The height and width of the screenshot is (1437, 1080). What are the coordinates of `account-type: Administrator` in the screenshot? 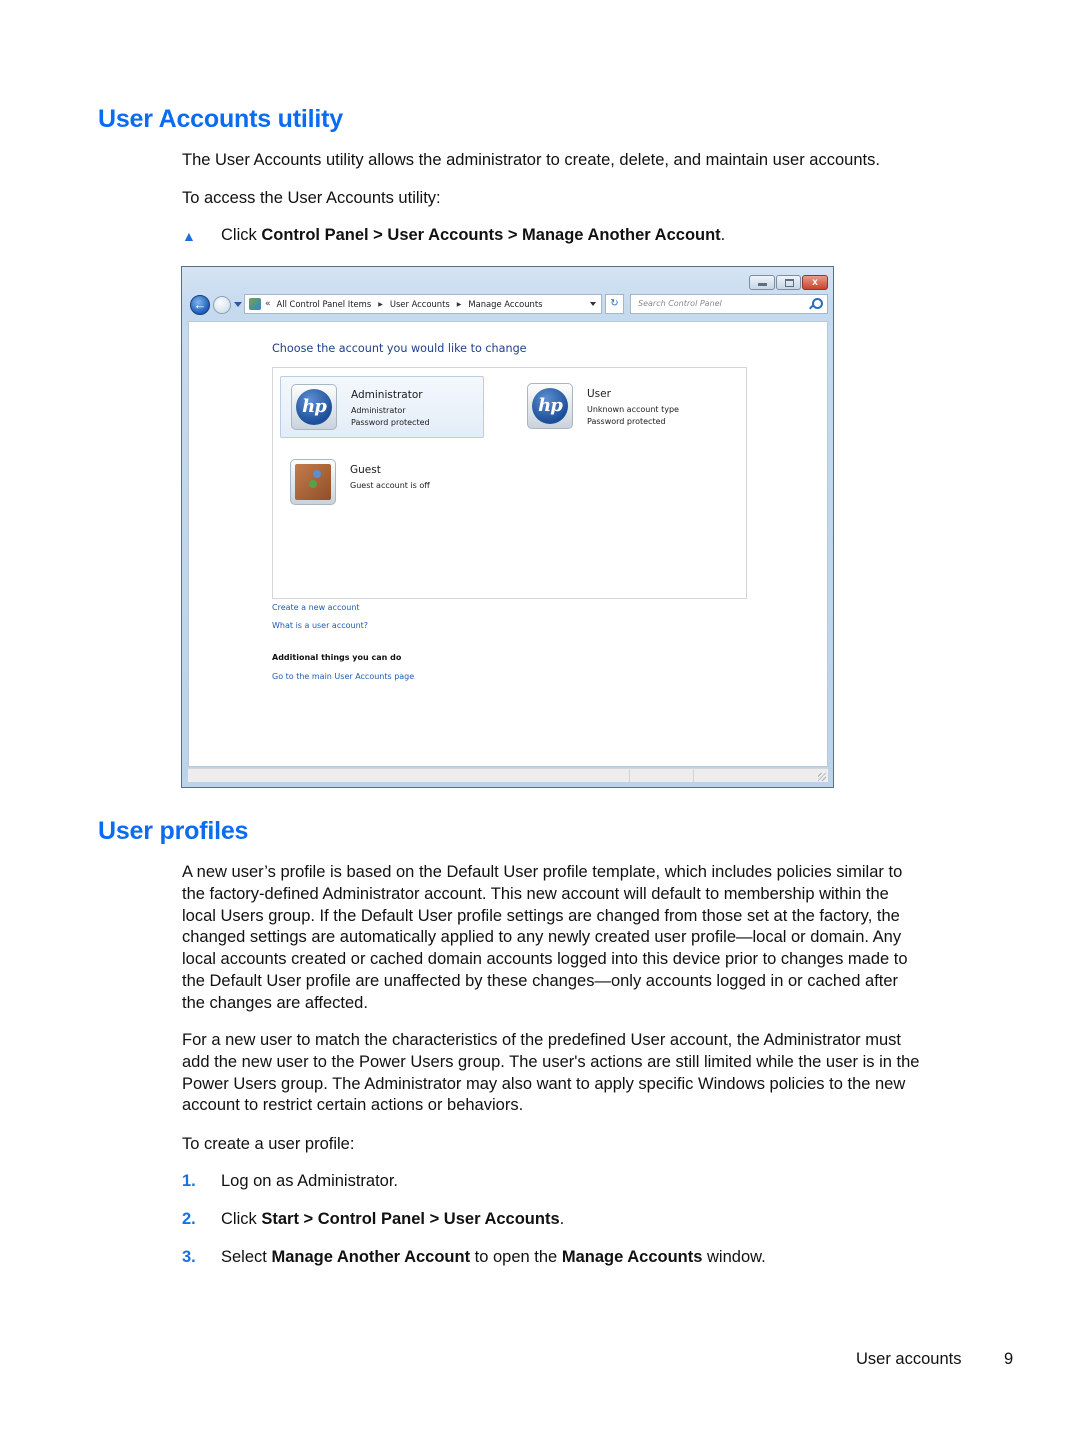 It's located at (378, 410).